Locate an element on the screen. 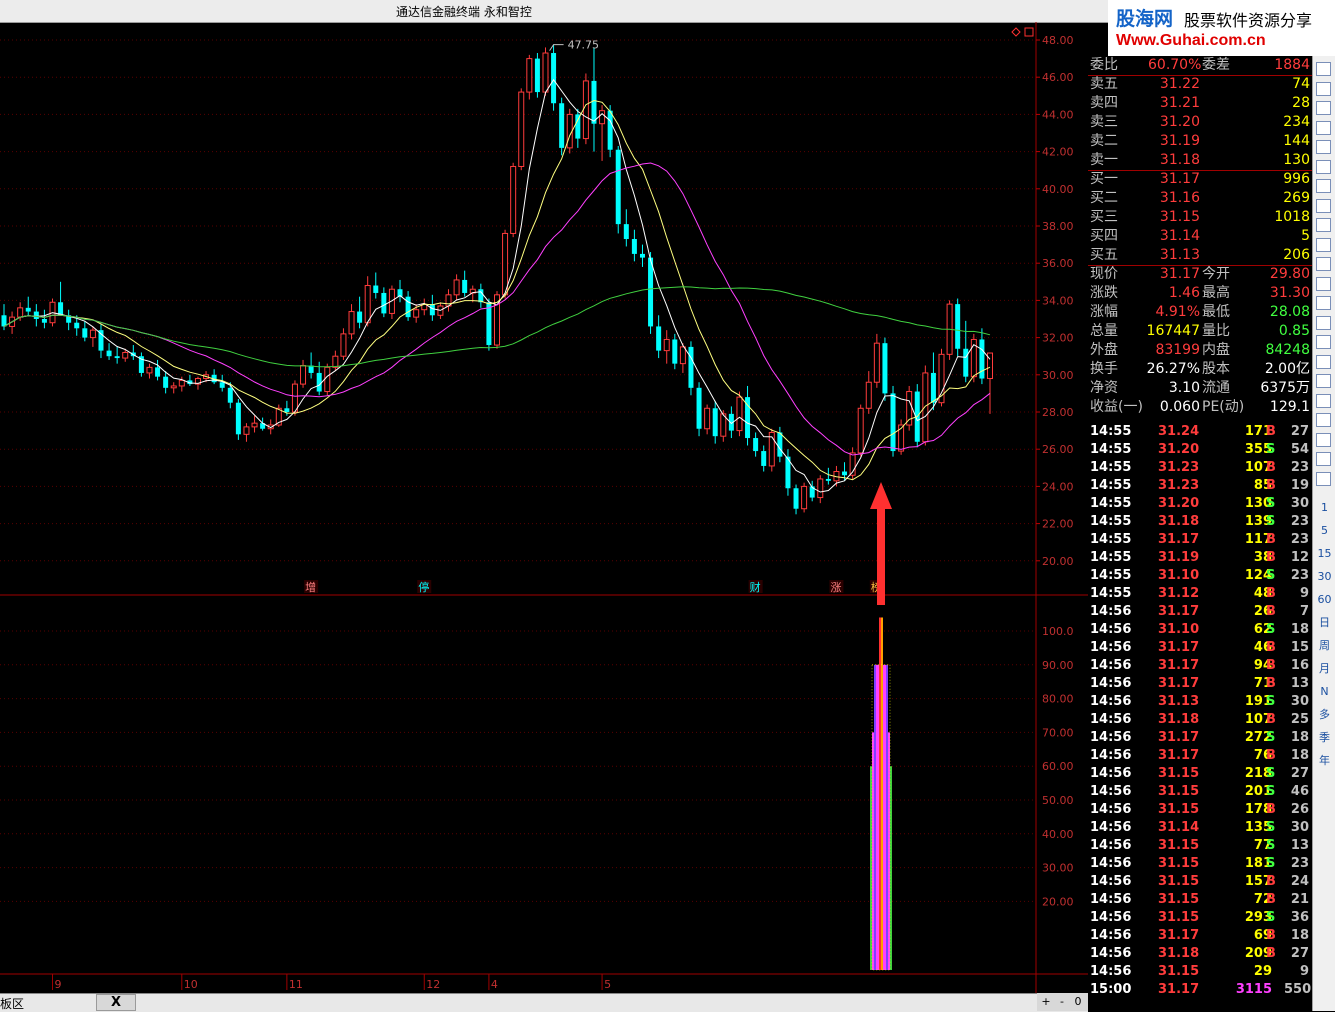 This screenshot has height=1012, width=1335. timer-icon is located at coordinates (1323, 342).